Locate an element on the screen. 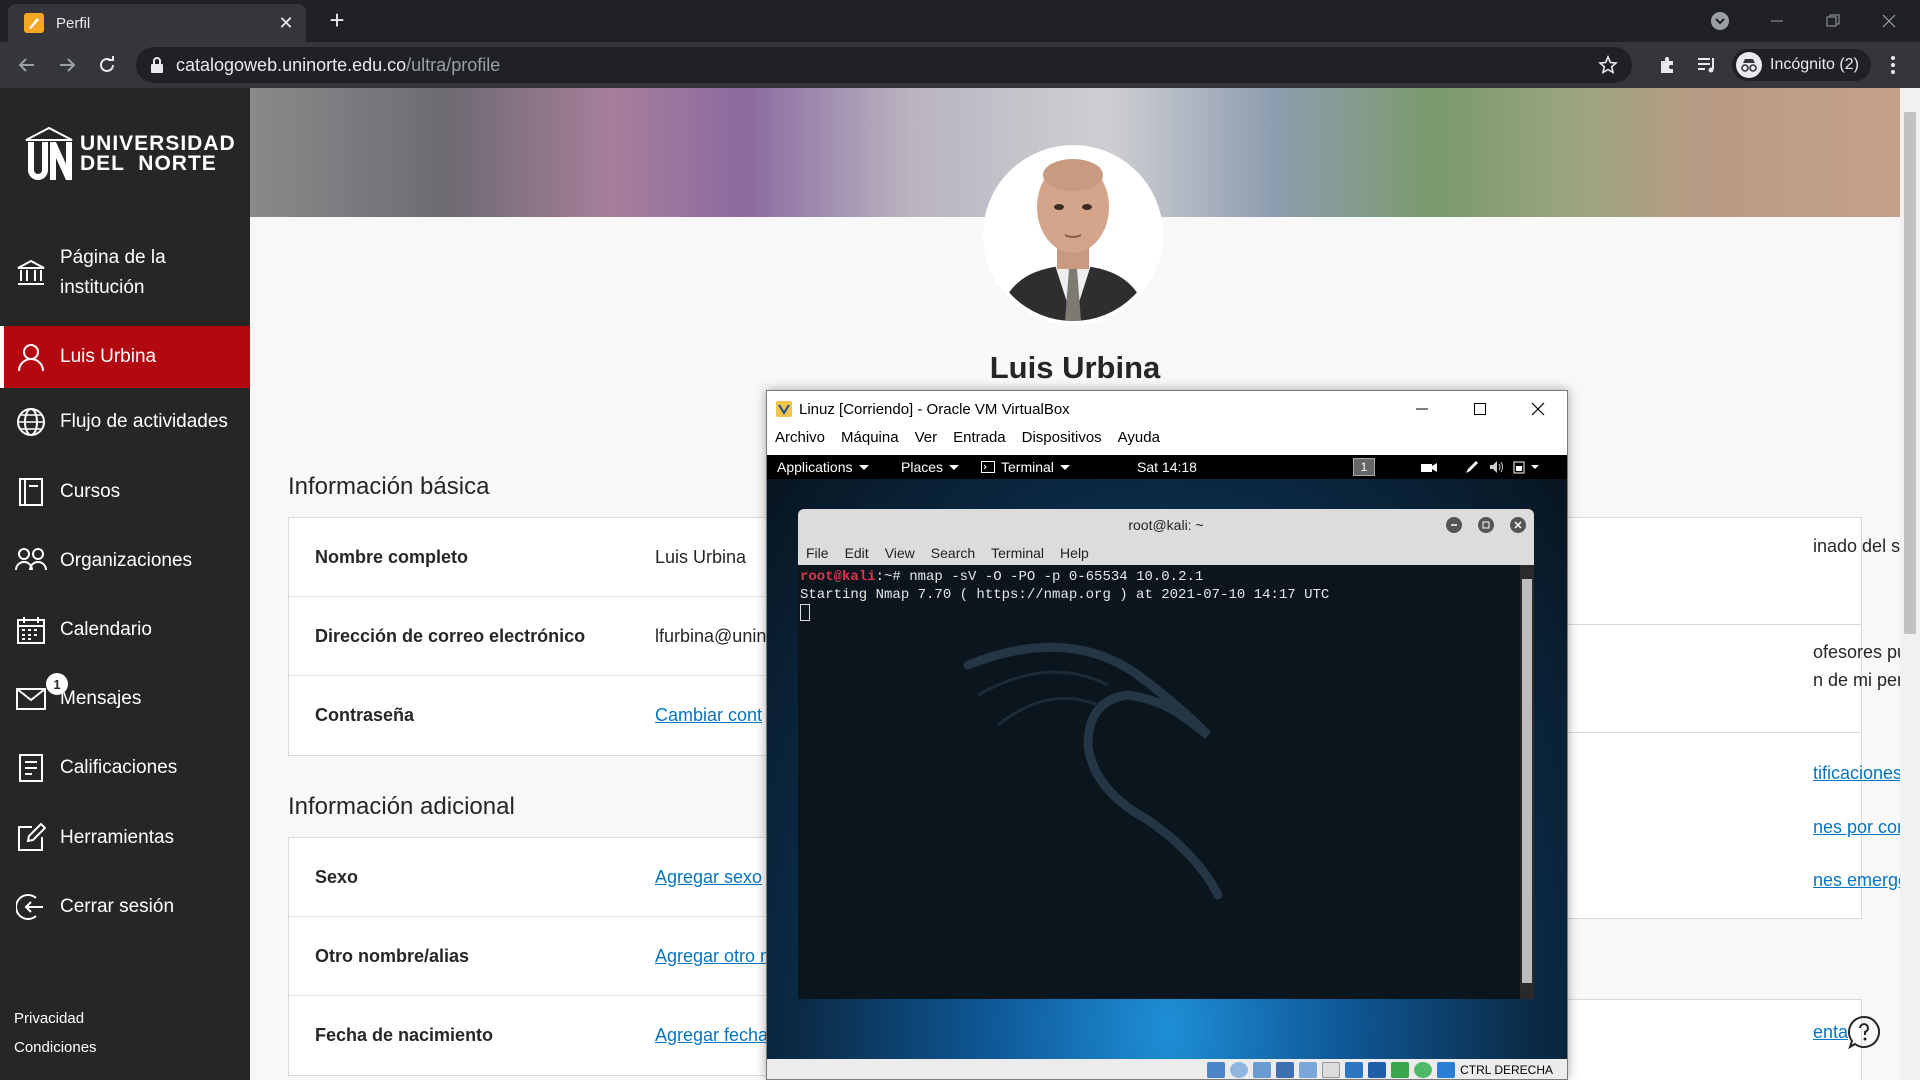  extensions-icon is located at coordinates (1667, 65).